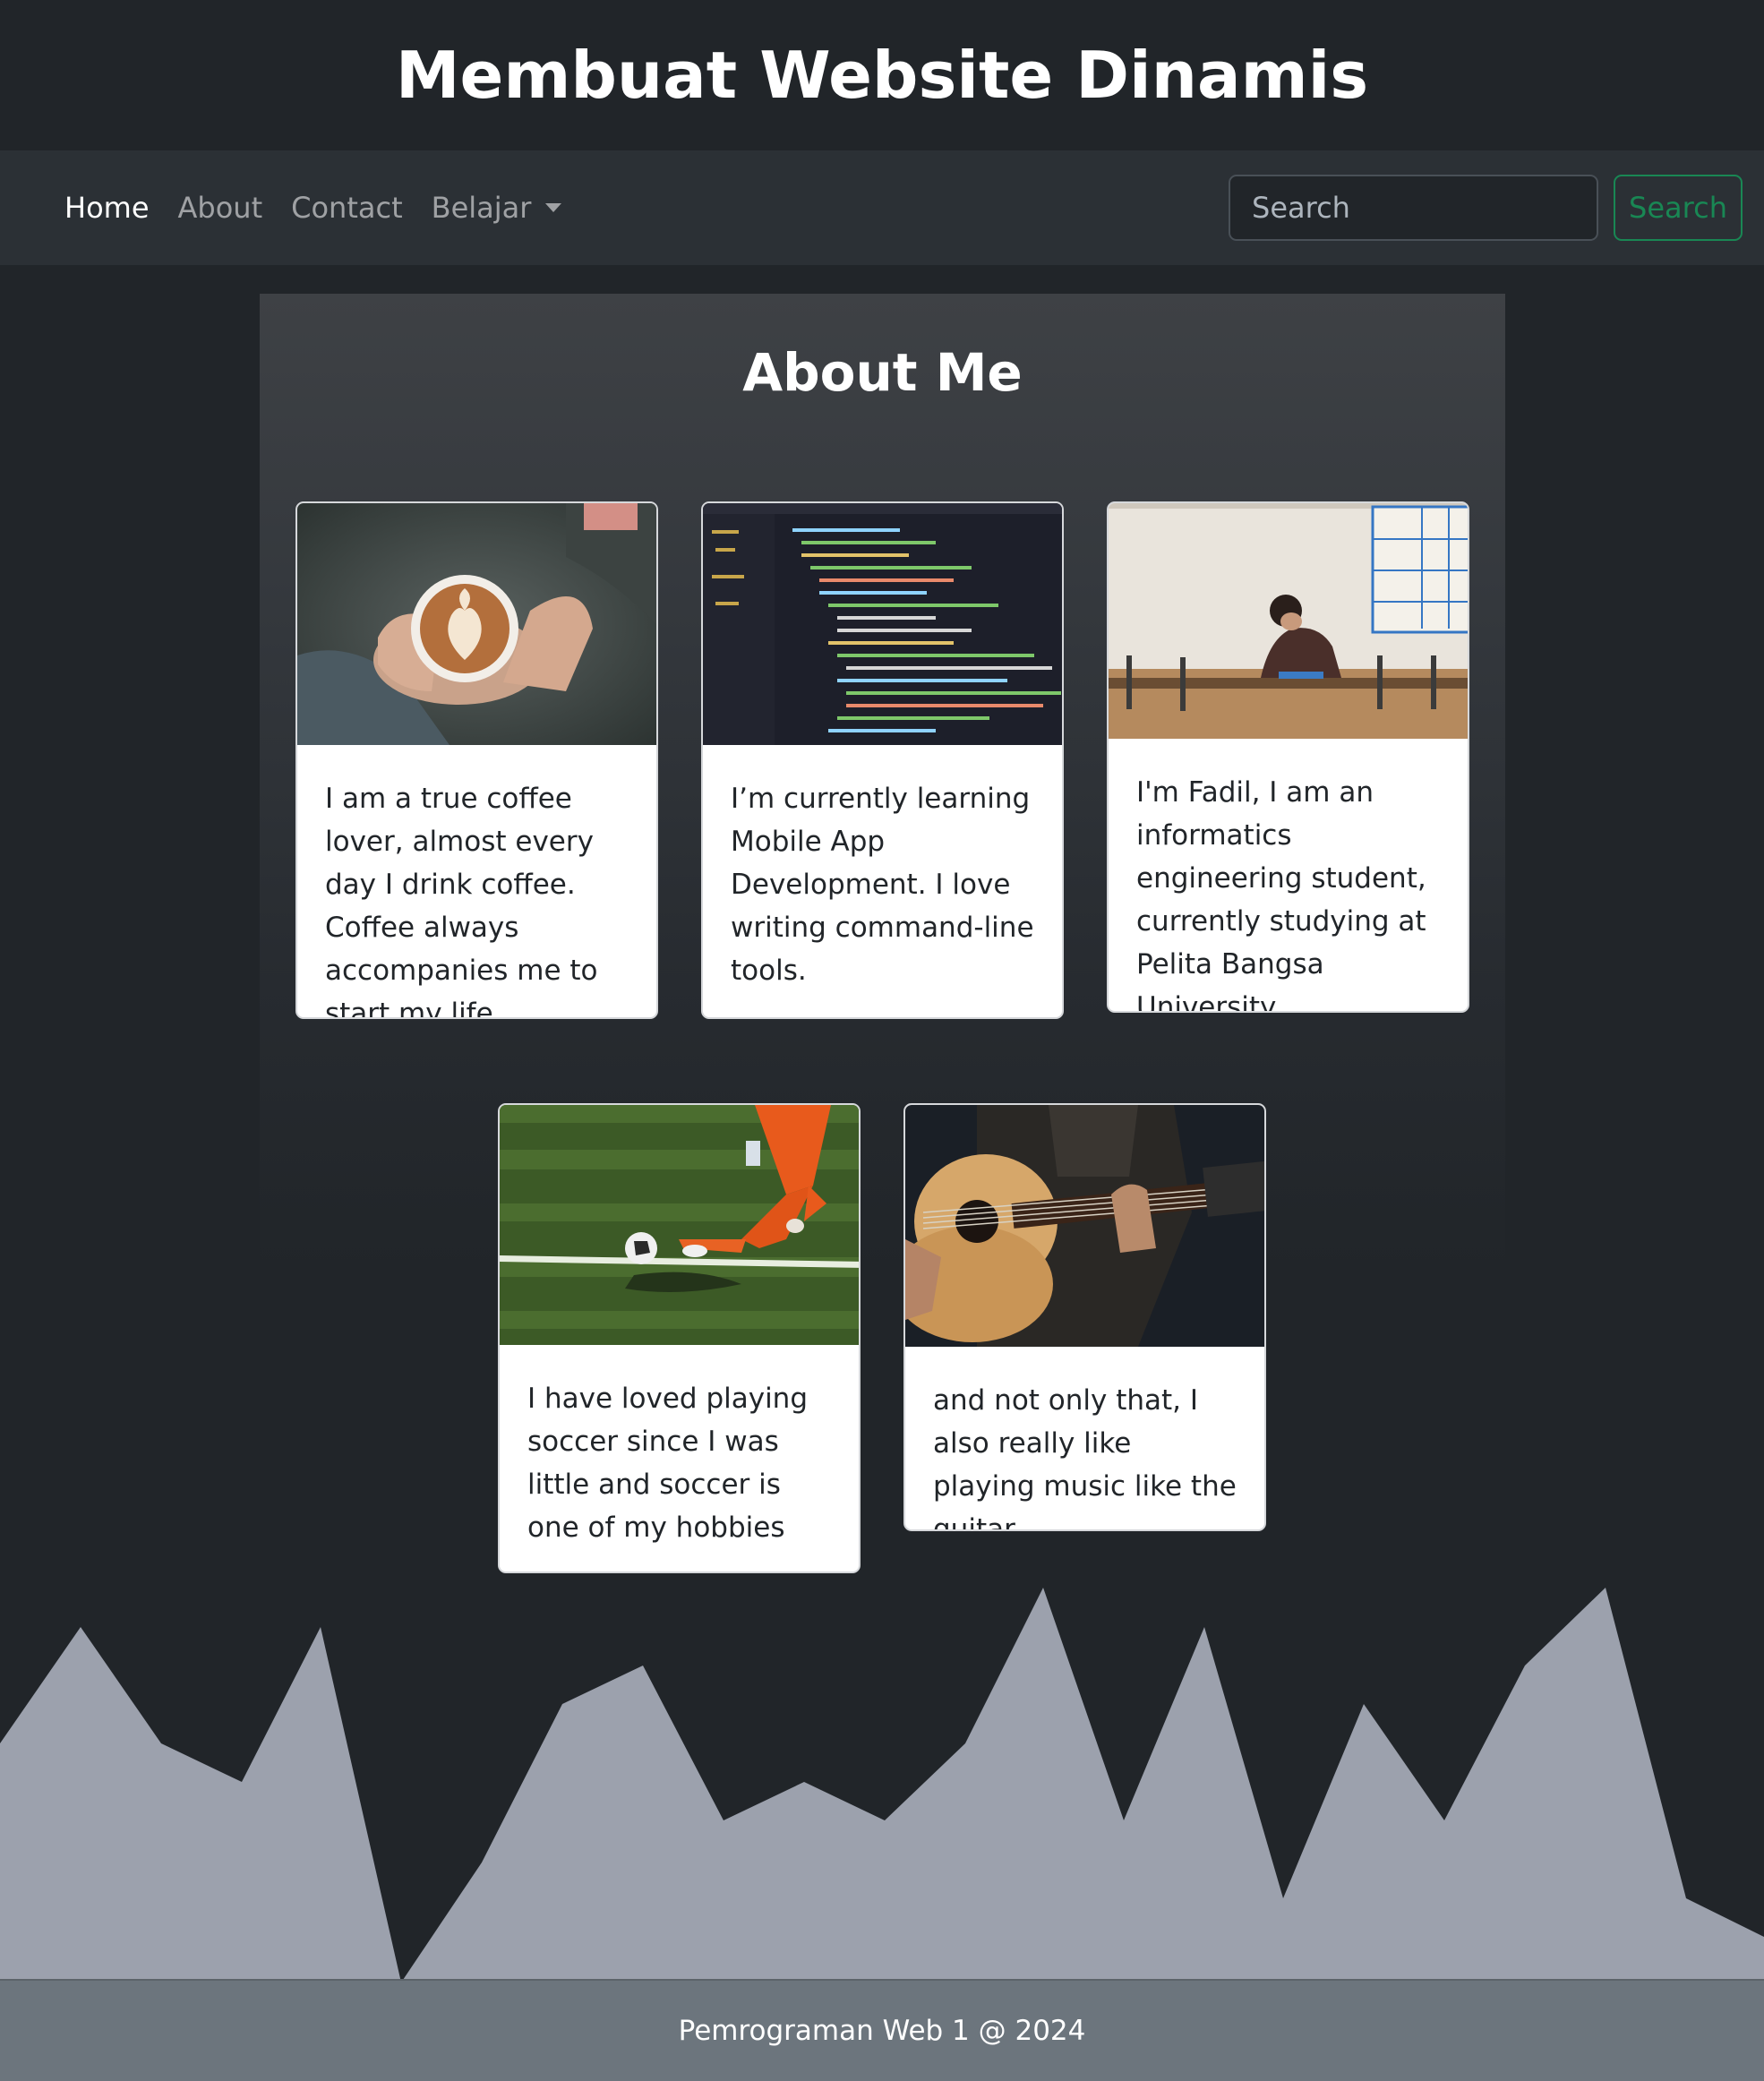  I want to click on nav-links: Home About Contact Belajar, so click(327, 207).